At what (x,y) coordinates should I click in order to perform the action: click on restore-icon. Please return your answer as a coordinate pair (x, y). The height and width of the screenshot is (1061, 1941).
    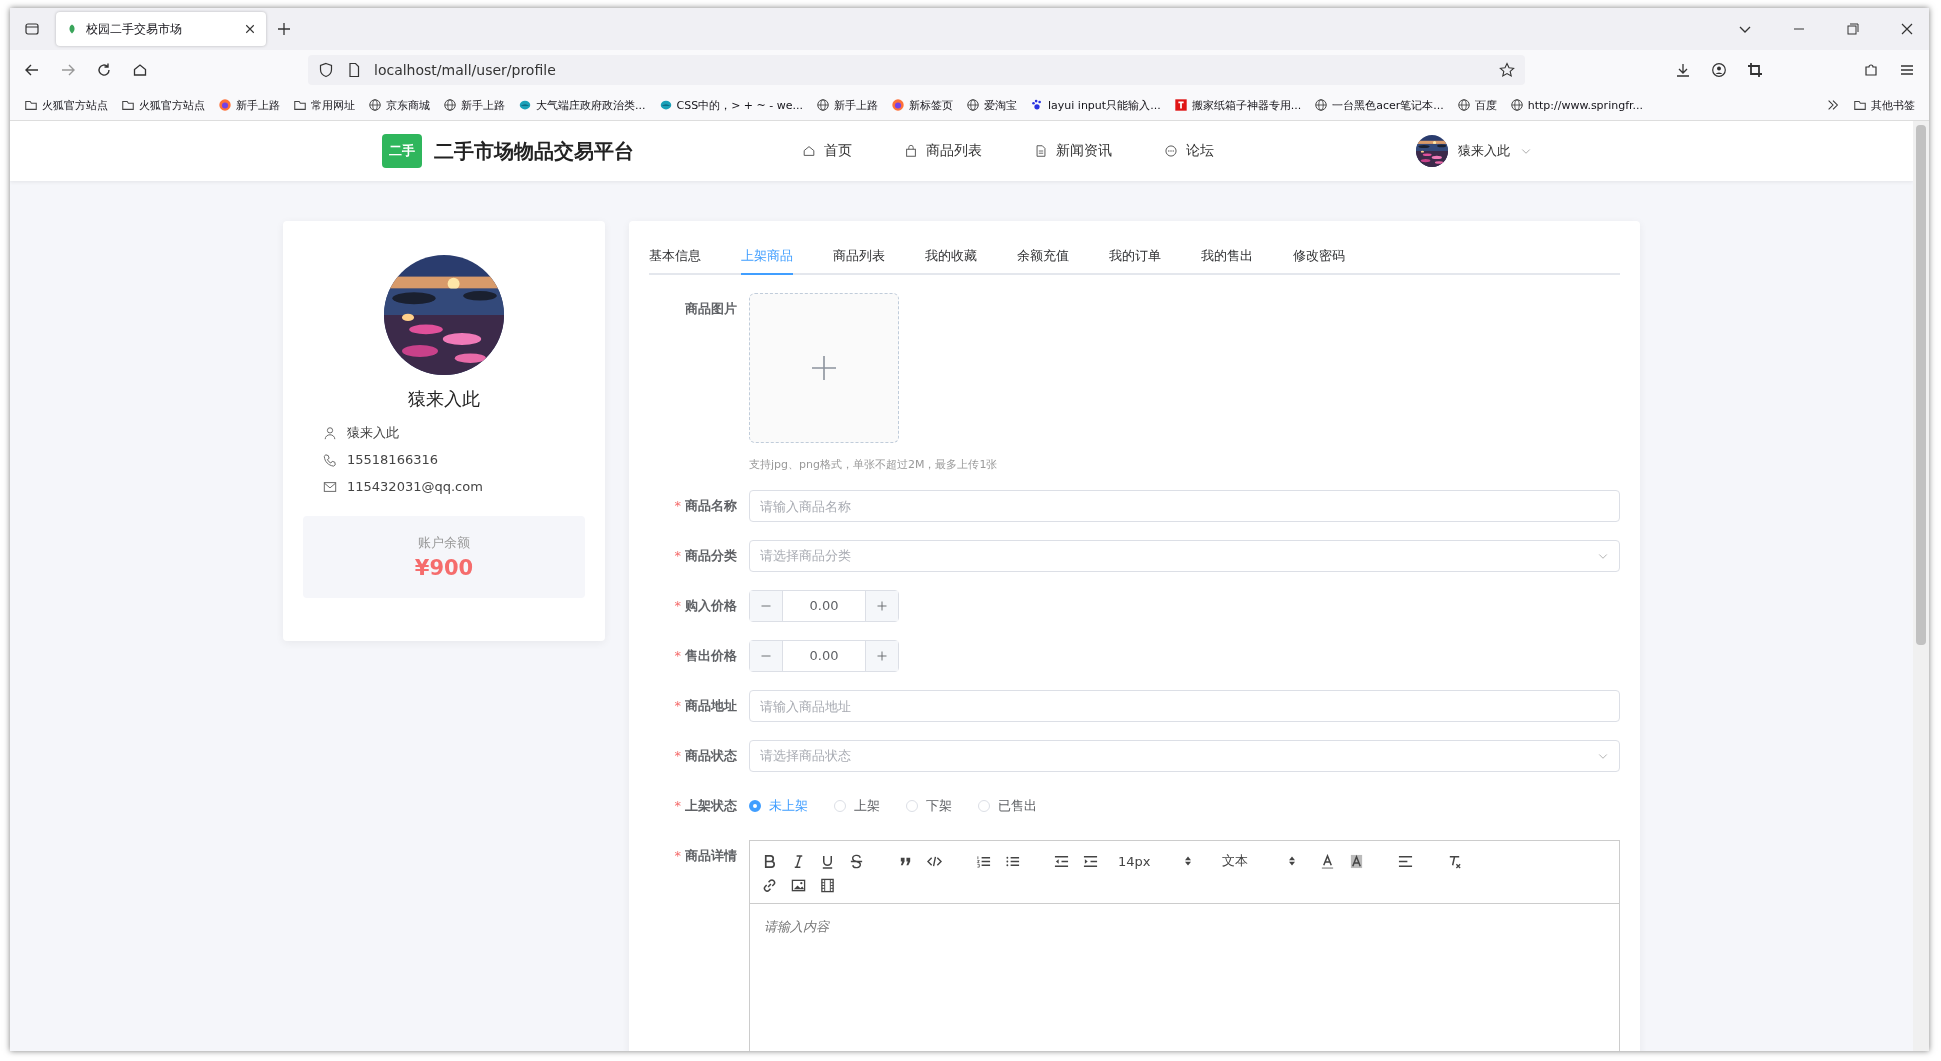
    Looking at the image, I should click on (1853, 29).